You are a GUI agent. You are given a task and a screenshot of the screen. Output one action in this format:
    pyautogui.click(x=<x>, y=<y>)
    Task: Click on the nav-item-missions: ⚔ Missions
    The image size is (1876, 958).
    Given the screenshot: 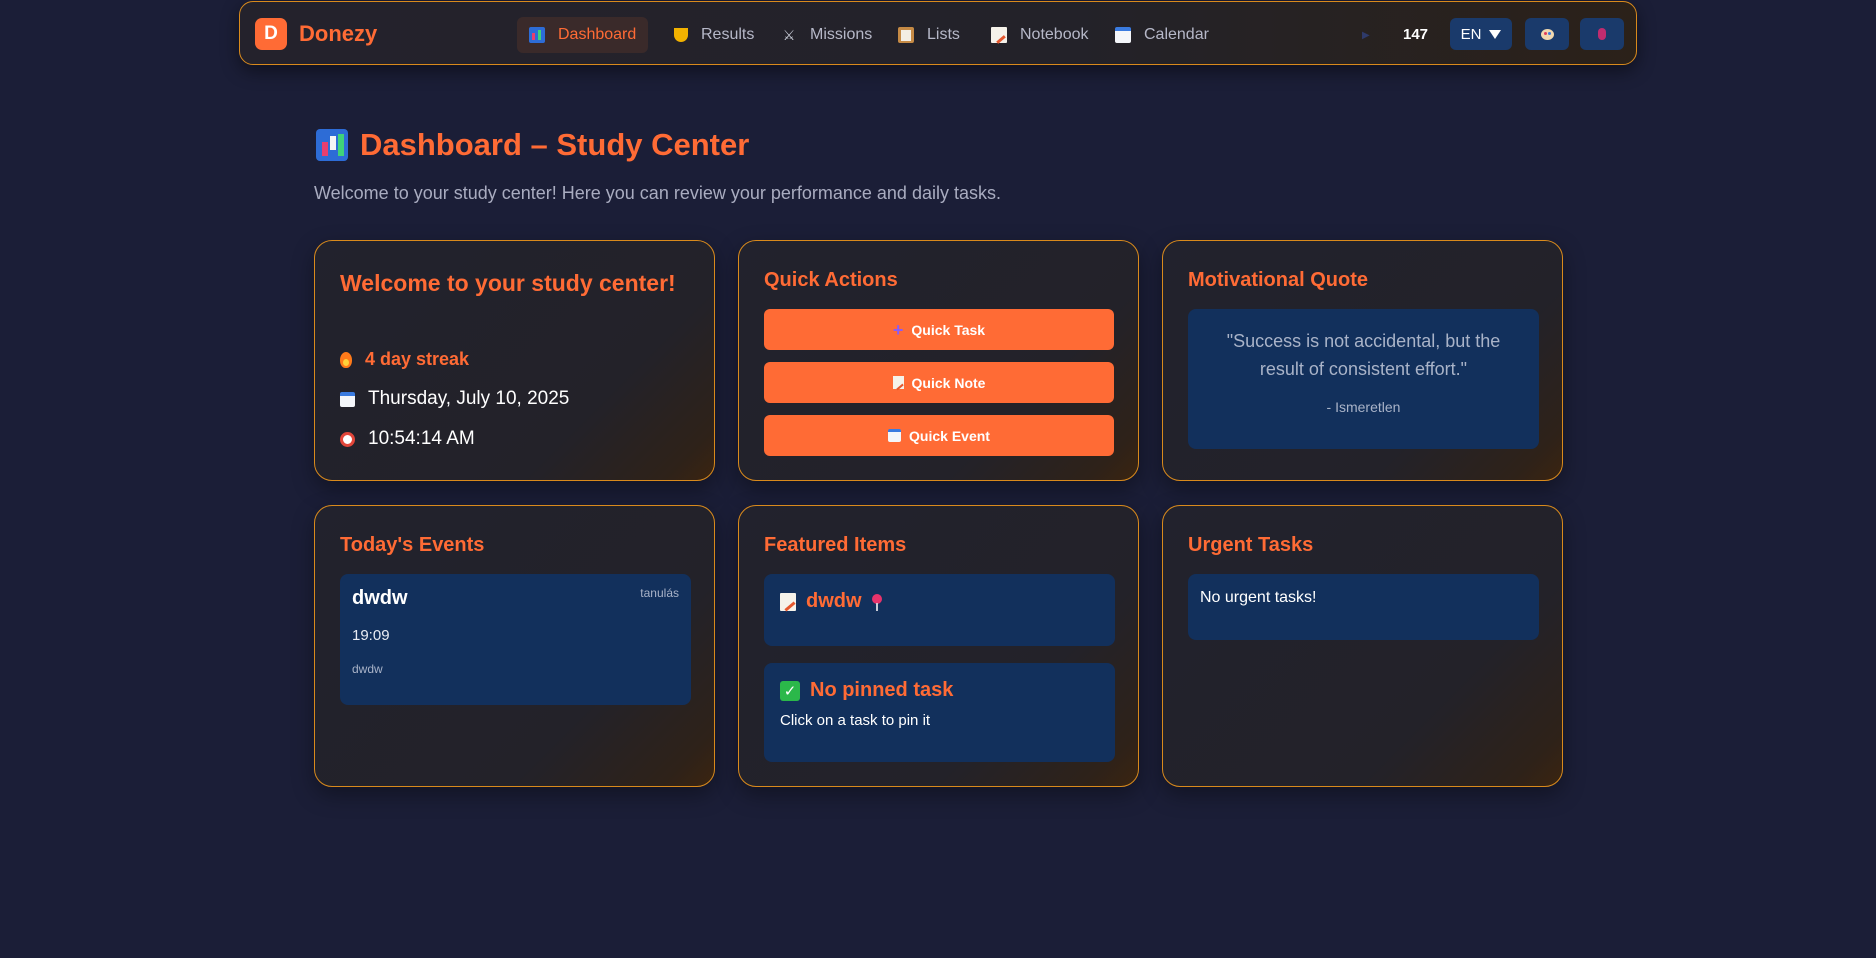 What is the action you would take?
    pyautogui.click(x=826, y=35)
    